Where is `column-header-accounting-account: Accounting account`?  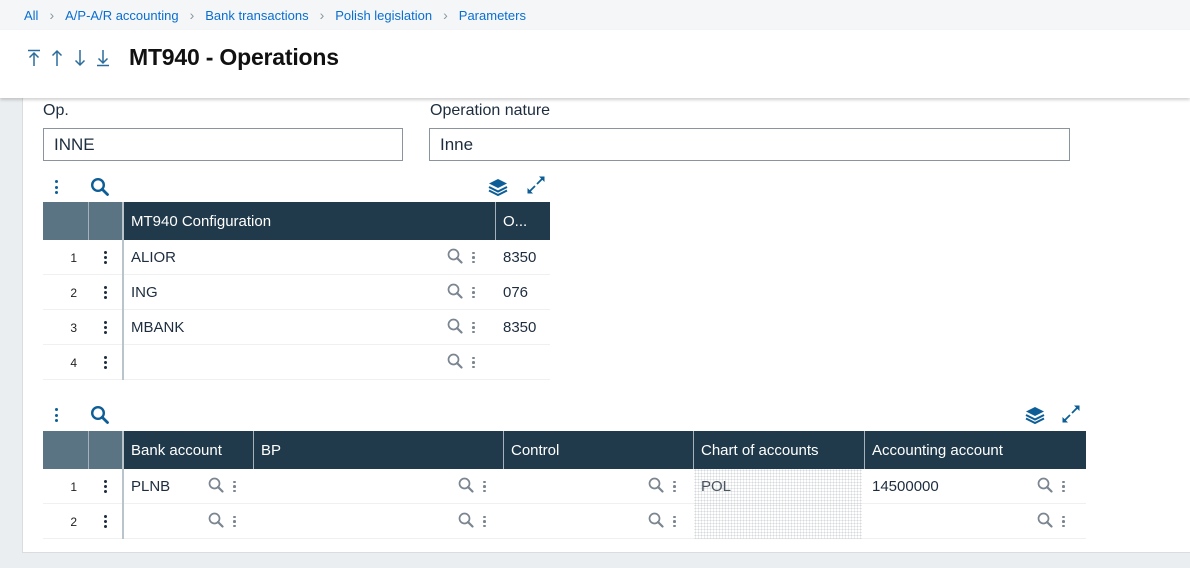 column-header-accounting-account: Accounting account is located at coordinates (975, 450).